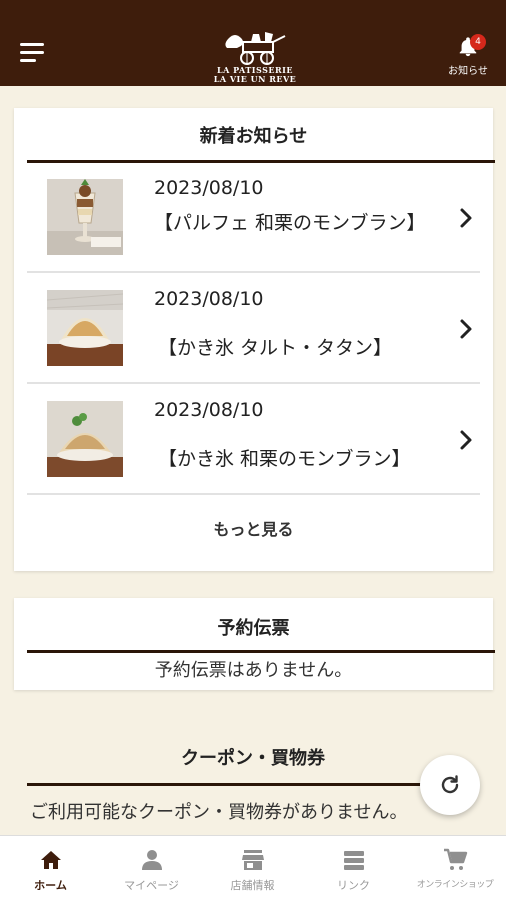  What do you see at coordinates (254, 644) in the screenshot?
I see `reservation-card: 予約伝票 予約伝票はありません。` at bounding box center [254, 644].